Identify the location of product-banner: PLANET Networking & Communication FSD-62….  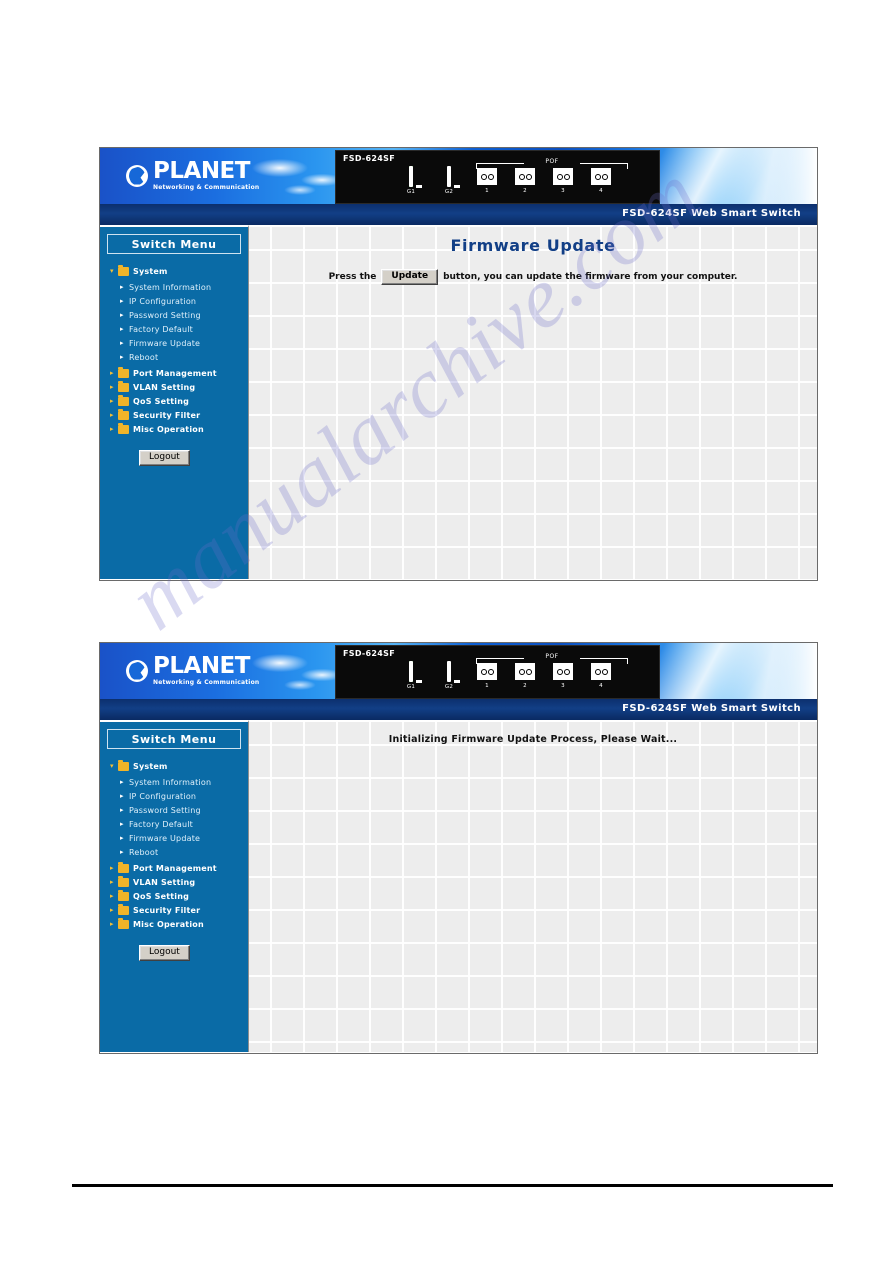
(458, 671).